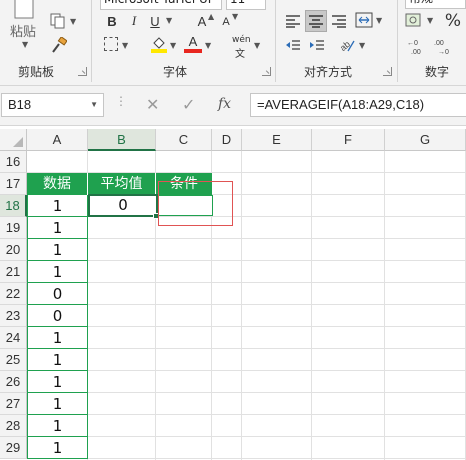 This screenshot has height=460, width=466. Describe the element at coordinates (123, 205) in the screenshot. I see `active-cell-b18: 0` at that location.